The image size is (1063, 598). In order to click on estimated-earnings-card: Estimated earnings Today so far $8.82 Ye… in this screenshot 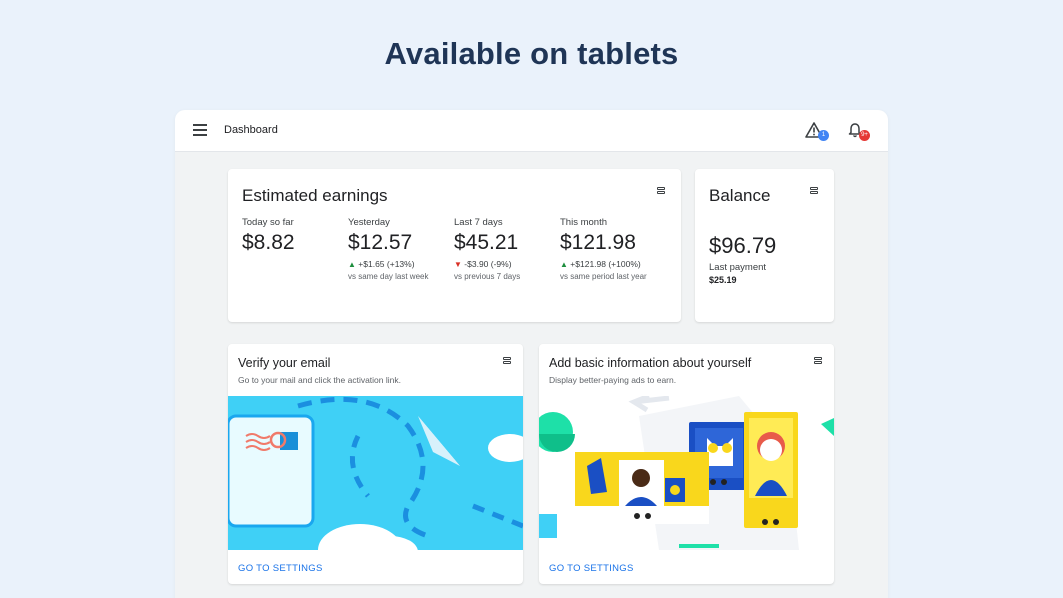, I will do `click(454, 245)`.